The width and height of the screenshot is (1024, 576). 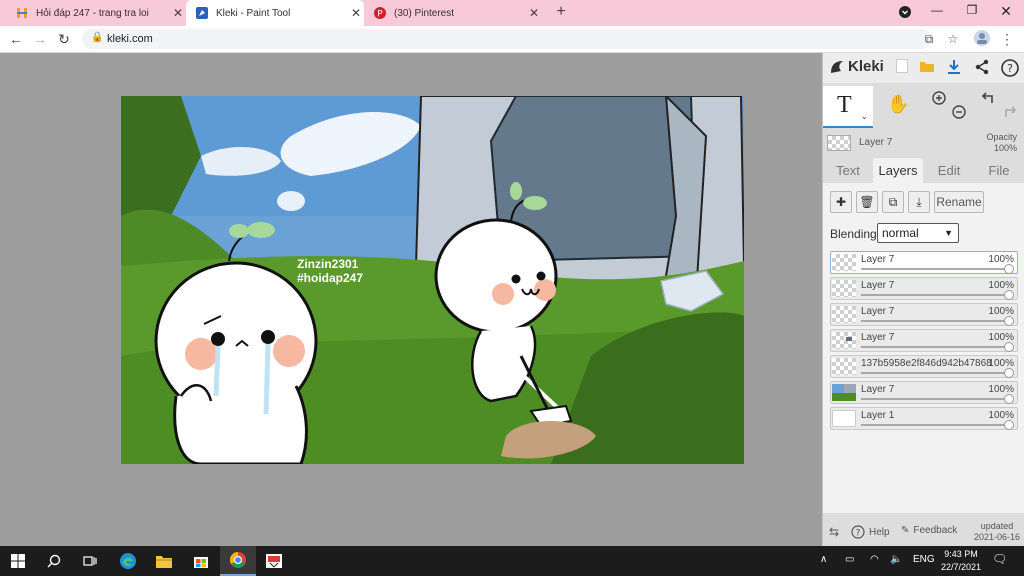 I want to click on minimize-icon: —, so click(x=937, y=10).